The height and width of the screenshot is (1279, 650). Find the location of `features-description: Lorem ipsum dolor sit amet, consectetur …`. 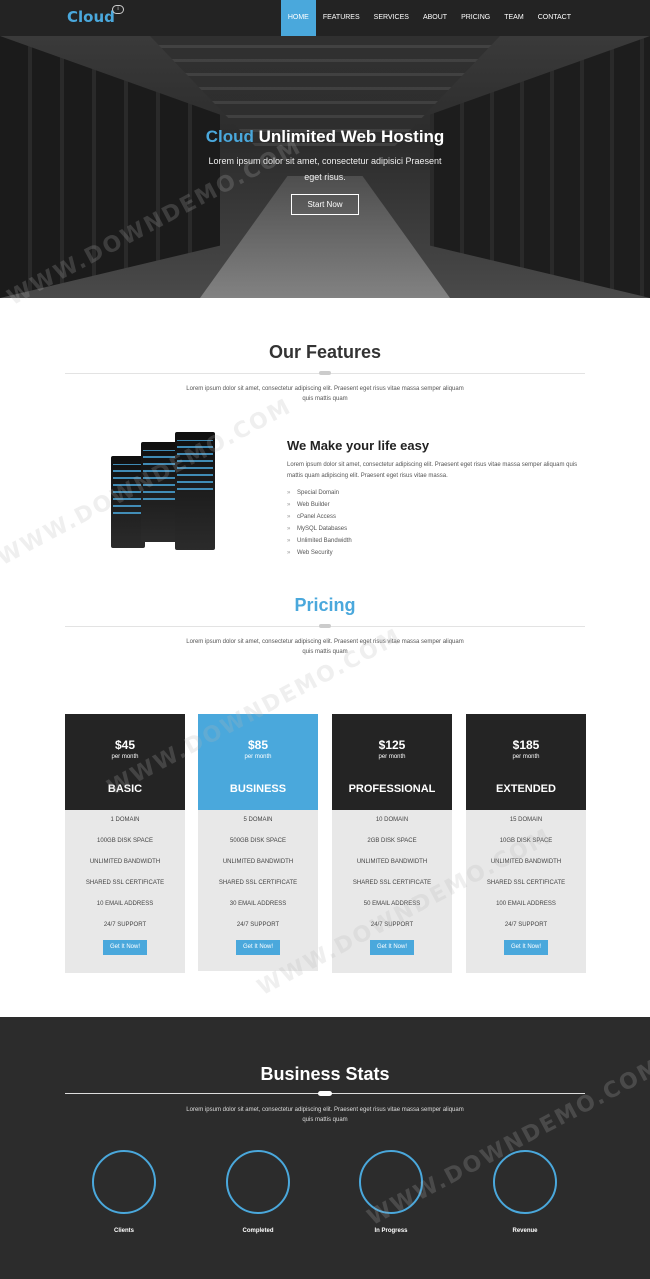

features-description: Lorem ipsum dolor sit amet, consectetur … is located at coordinates (325, 394).